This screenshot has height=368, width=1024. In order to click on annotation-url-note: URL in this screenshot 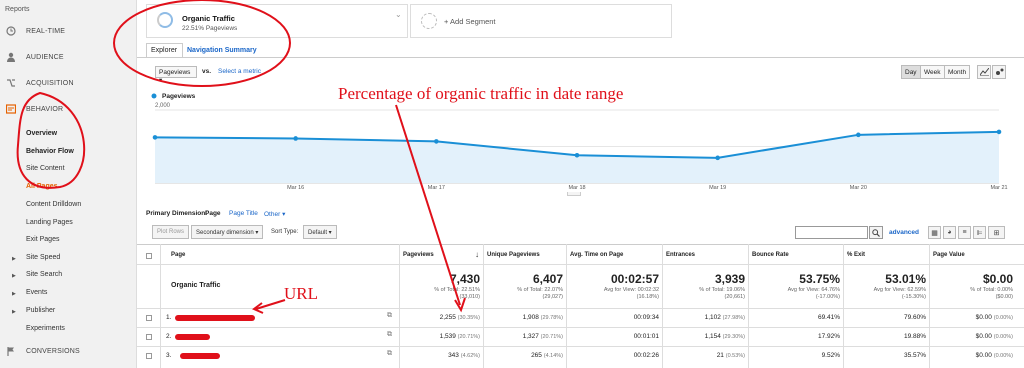, I will do `click(301, 293)`.